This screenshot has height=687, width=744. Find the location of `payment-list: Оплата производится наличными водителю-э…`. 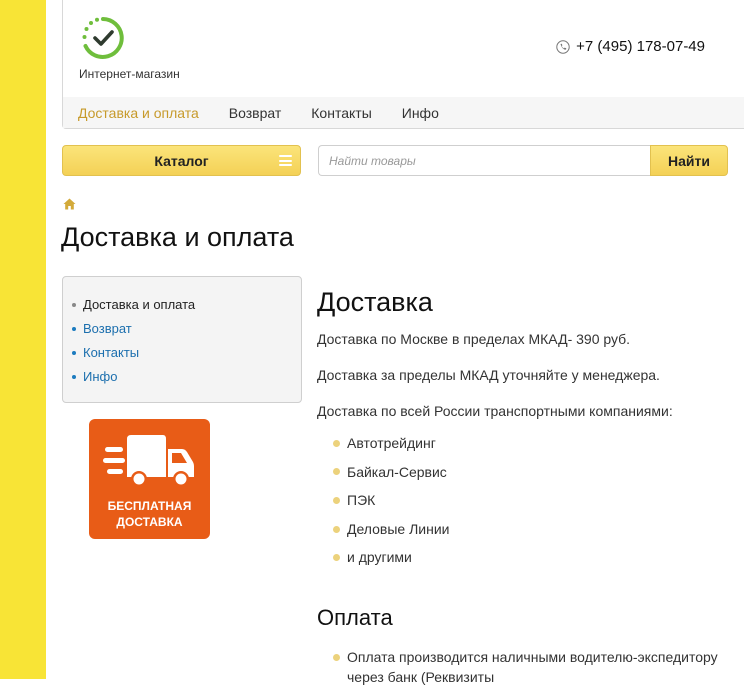

payment-list: Оплата производится наличными водителю-э… is located at coordinates (530, 667).